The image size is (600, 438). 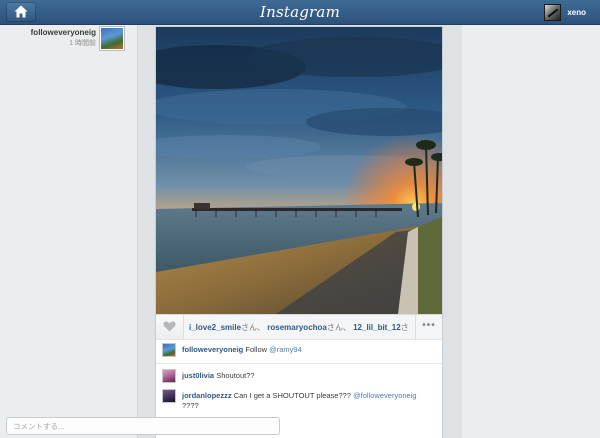 What do you see at coordinates (215, 327) in the screenshot?
I see `liker-username: i_love2_smile` at bounding box center [215, 327].